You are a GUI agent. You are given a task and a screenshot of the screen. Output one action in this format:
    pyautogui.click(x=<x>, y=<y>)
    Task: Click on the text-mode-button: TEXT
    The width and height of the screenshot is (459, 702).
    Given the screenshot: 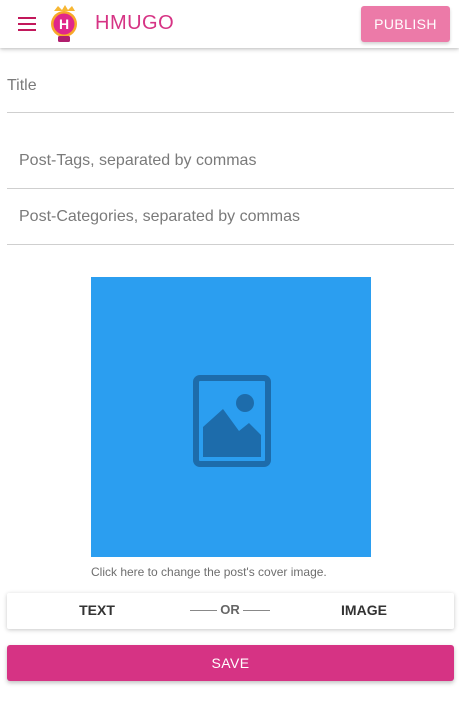 What is the action you would take?
    pyautogui.click(x=97, y=611)
    